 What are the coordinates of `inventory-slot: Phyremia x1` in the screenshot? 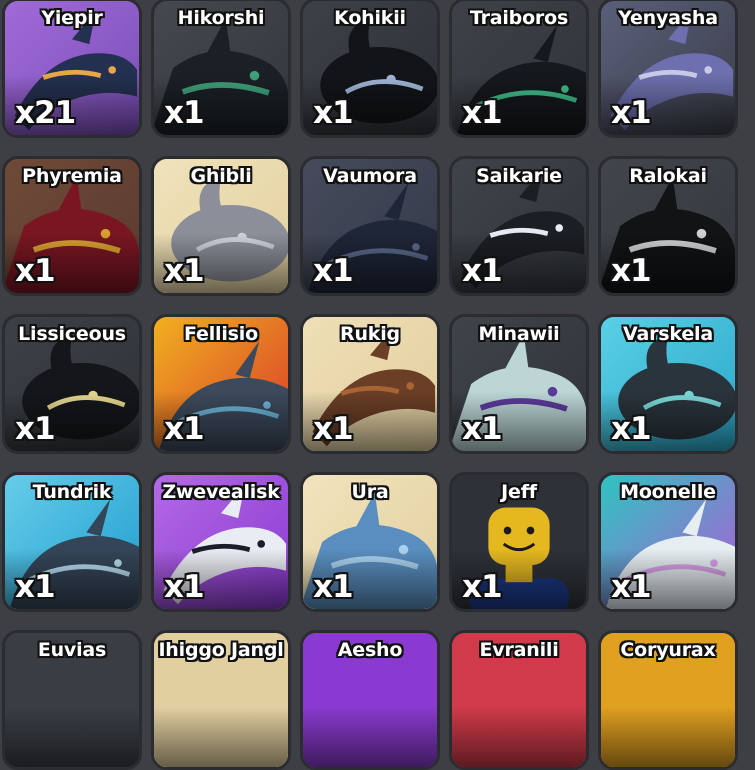 It's located at (72, 226).